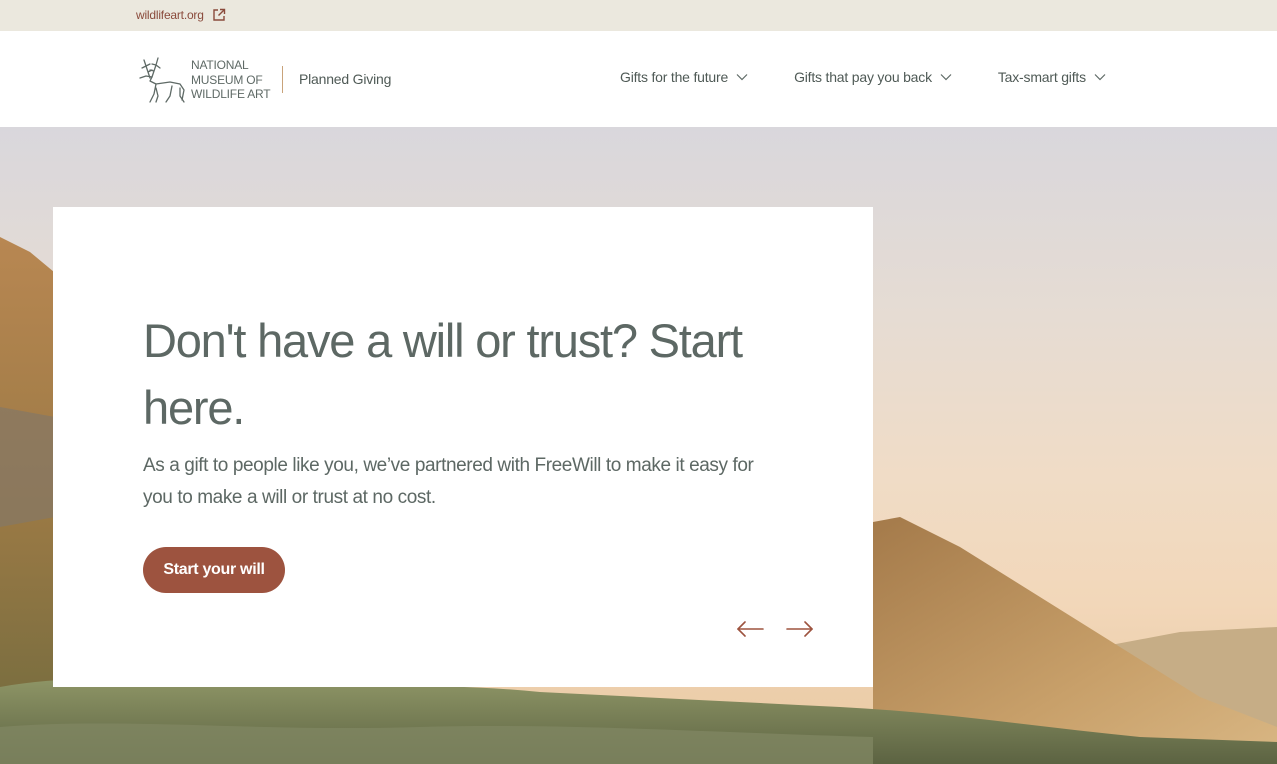  I want to click on logo-divider, so click(282, 79).